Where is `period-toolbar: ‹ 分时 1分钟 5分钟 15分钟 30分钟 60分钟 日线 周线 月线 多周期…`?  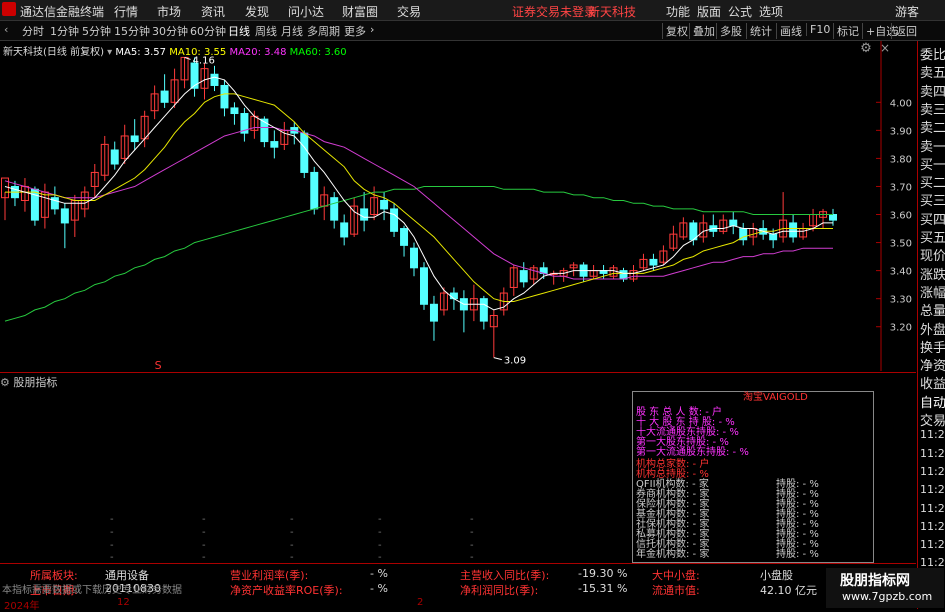 period-toolbar: ‹ 分时 1分钟 5分钟 15分钟 30分钟 60分钟 日线 周线 月线 多周期… is located at coordinates (472, 31).